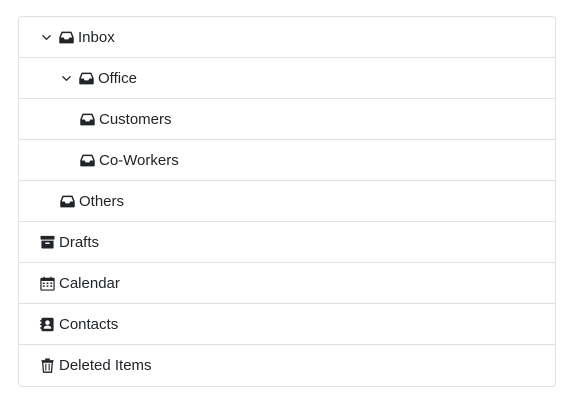 Image resolution: width=578 pixels, height=407 pixels. I want to click on tree-item-customers: Customers, so click(287, 119).